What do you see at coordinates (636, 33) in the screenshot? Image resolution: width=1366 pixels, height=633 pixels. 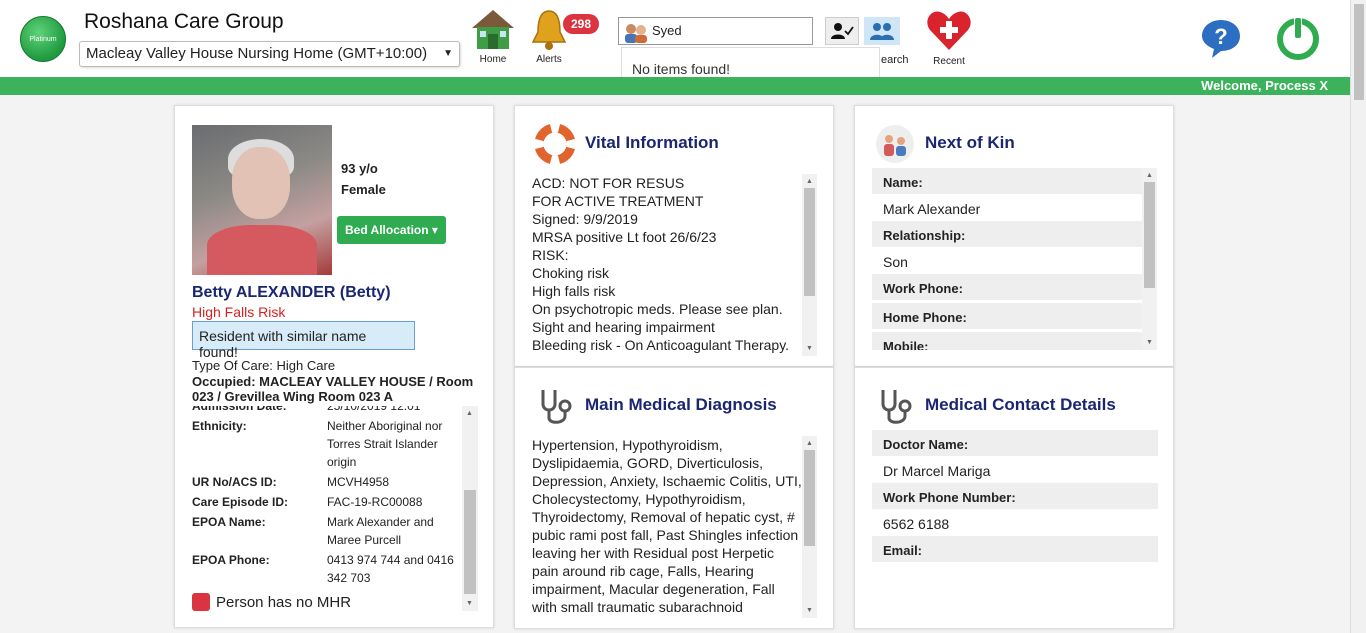 I see `people-icon` at bounding box center [636, 33].